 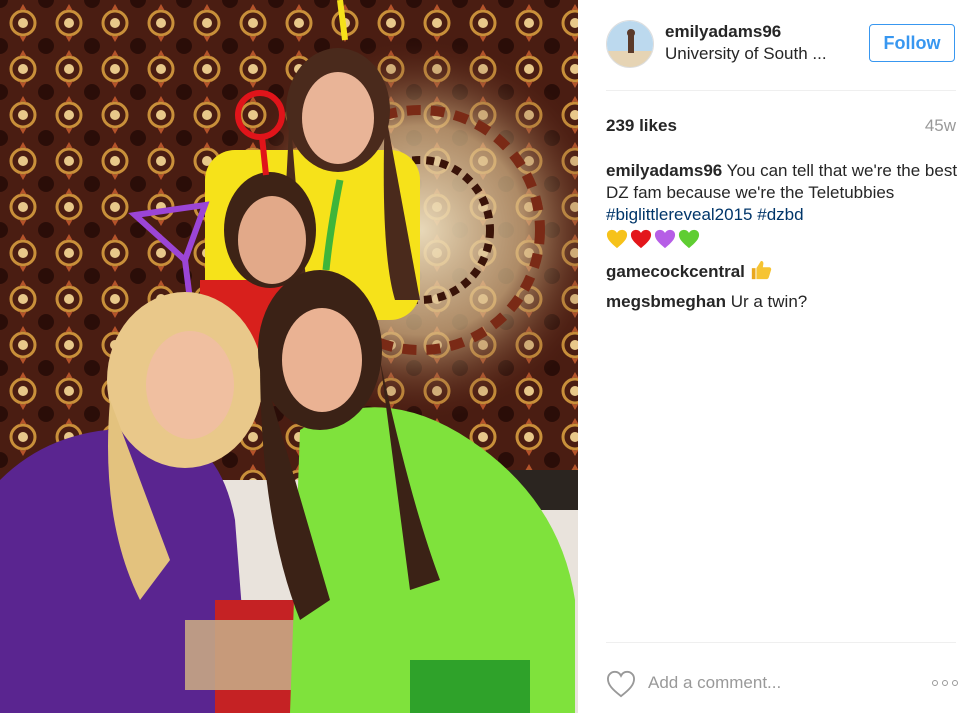 What do you see at coordinates (761, 270) in the screenshot?
I see `thumbs-up-icon` at bounding box center [761, 270].